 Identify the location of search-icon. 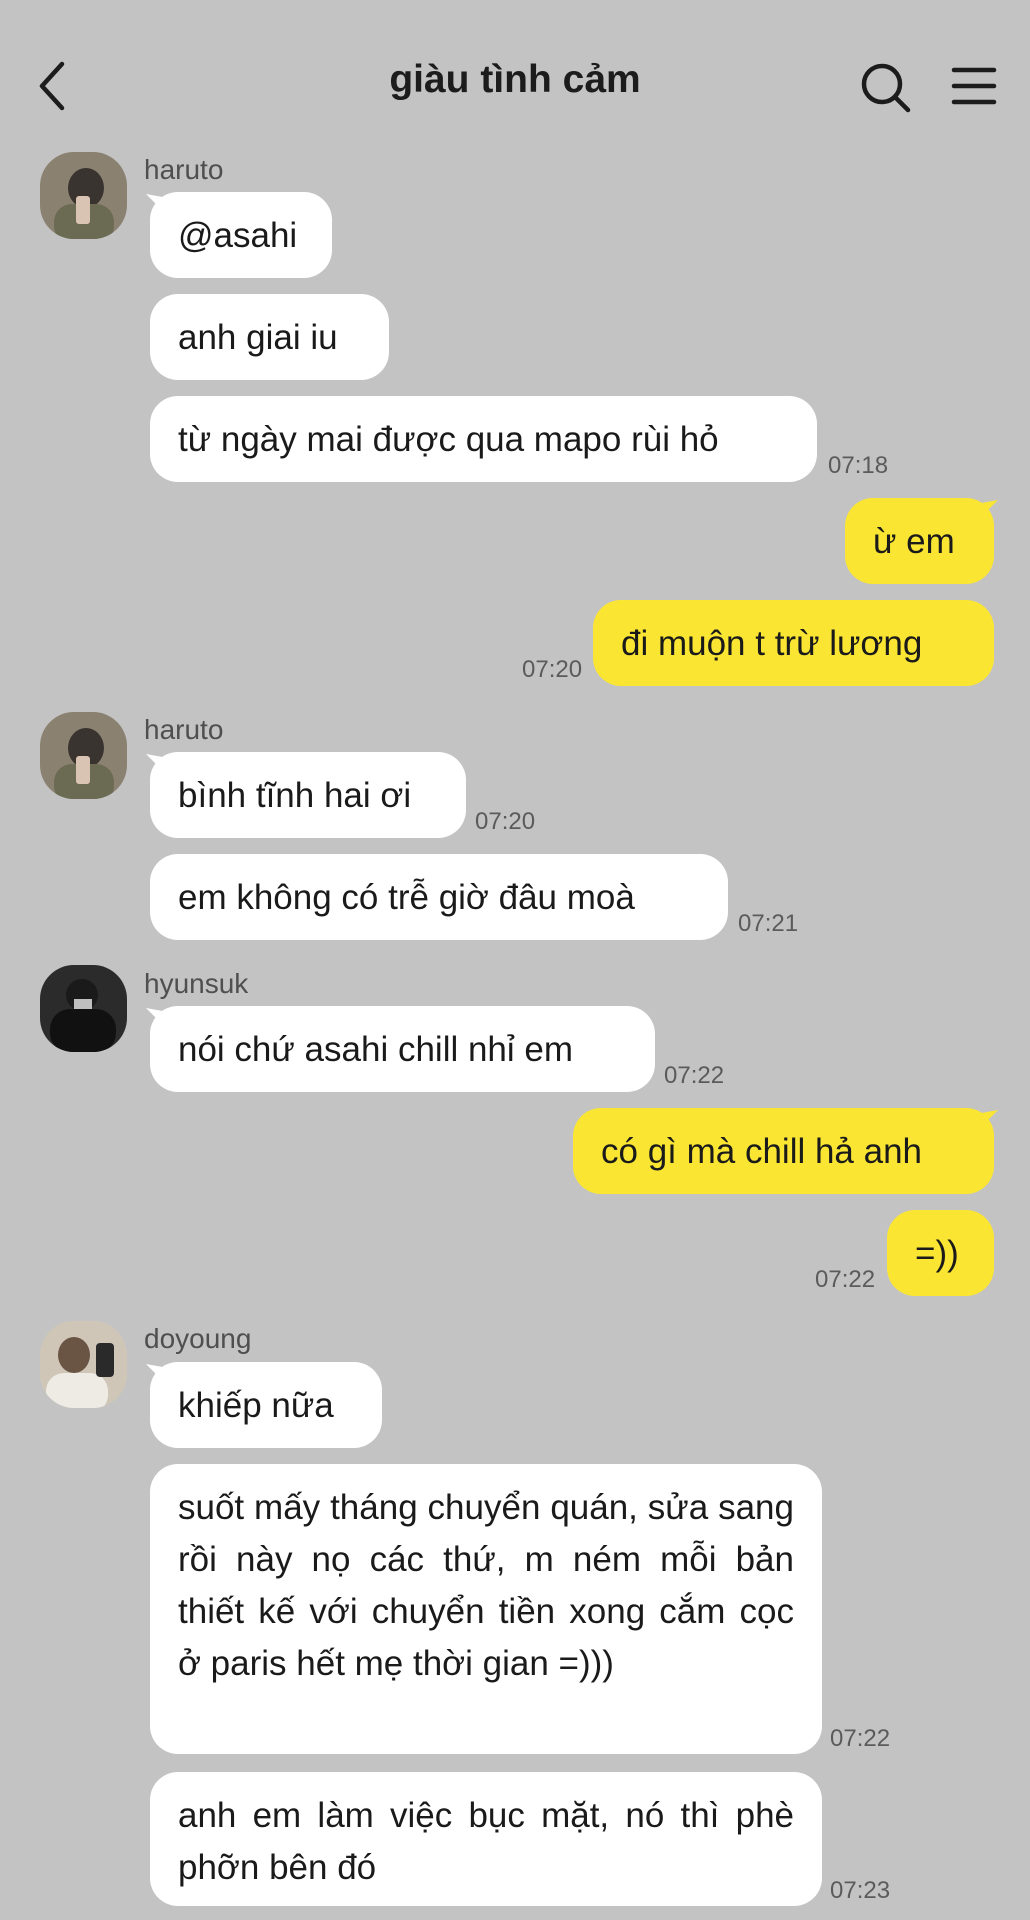
(886, 88).